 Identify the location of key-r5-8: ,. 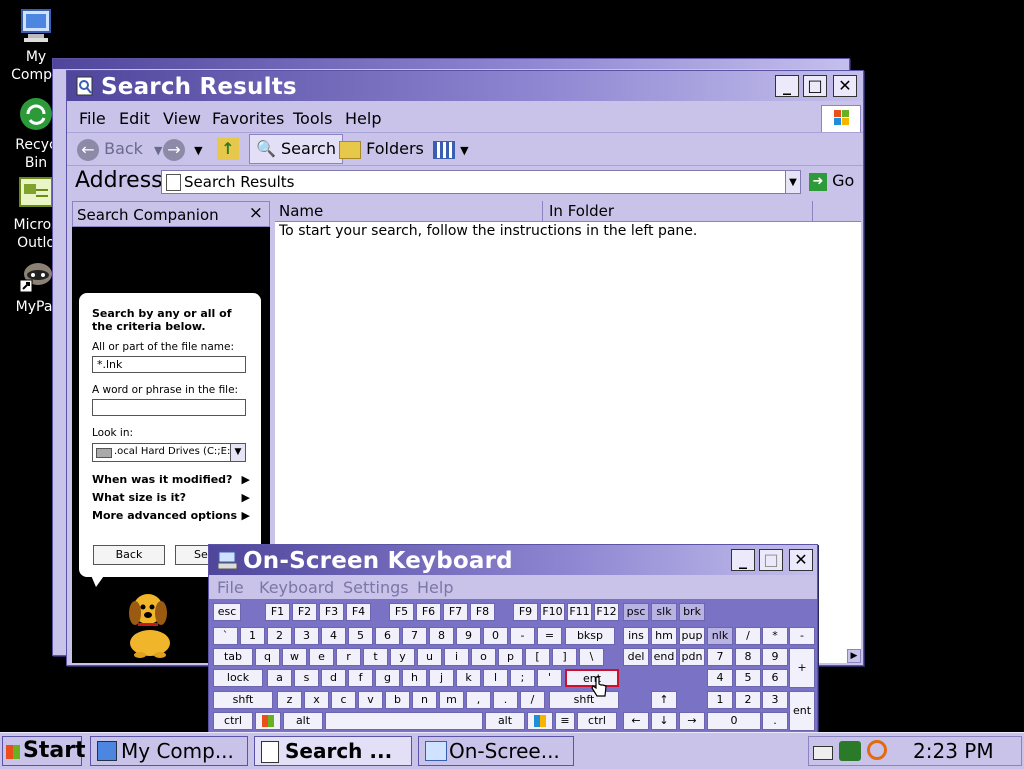
(478, 700).